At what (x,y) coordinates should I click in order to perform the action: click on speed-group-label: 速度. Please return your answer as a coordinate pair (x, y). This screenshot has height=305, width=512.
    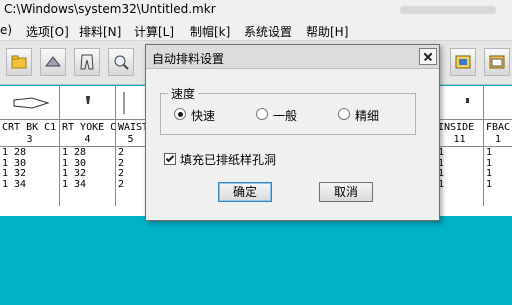
    Looking at the image, I should click on (183, 93).